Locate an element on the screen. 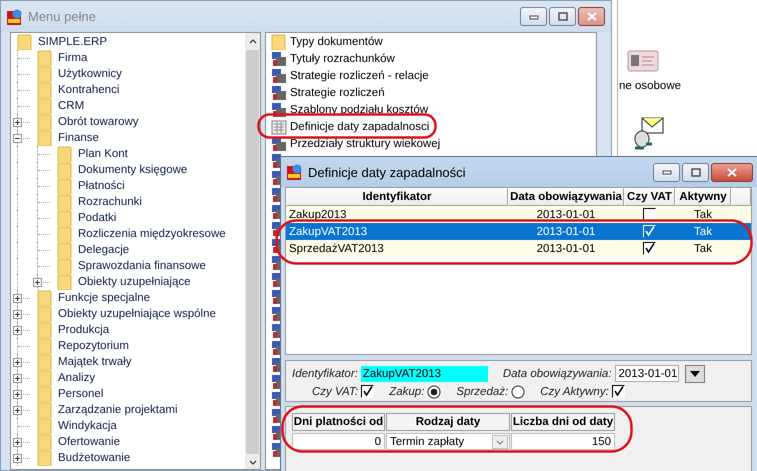 This screenshot has height=471, width=757. field-label: Czy VAT: is located at coordinates (335, 392).